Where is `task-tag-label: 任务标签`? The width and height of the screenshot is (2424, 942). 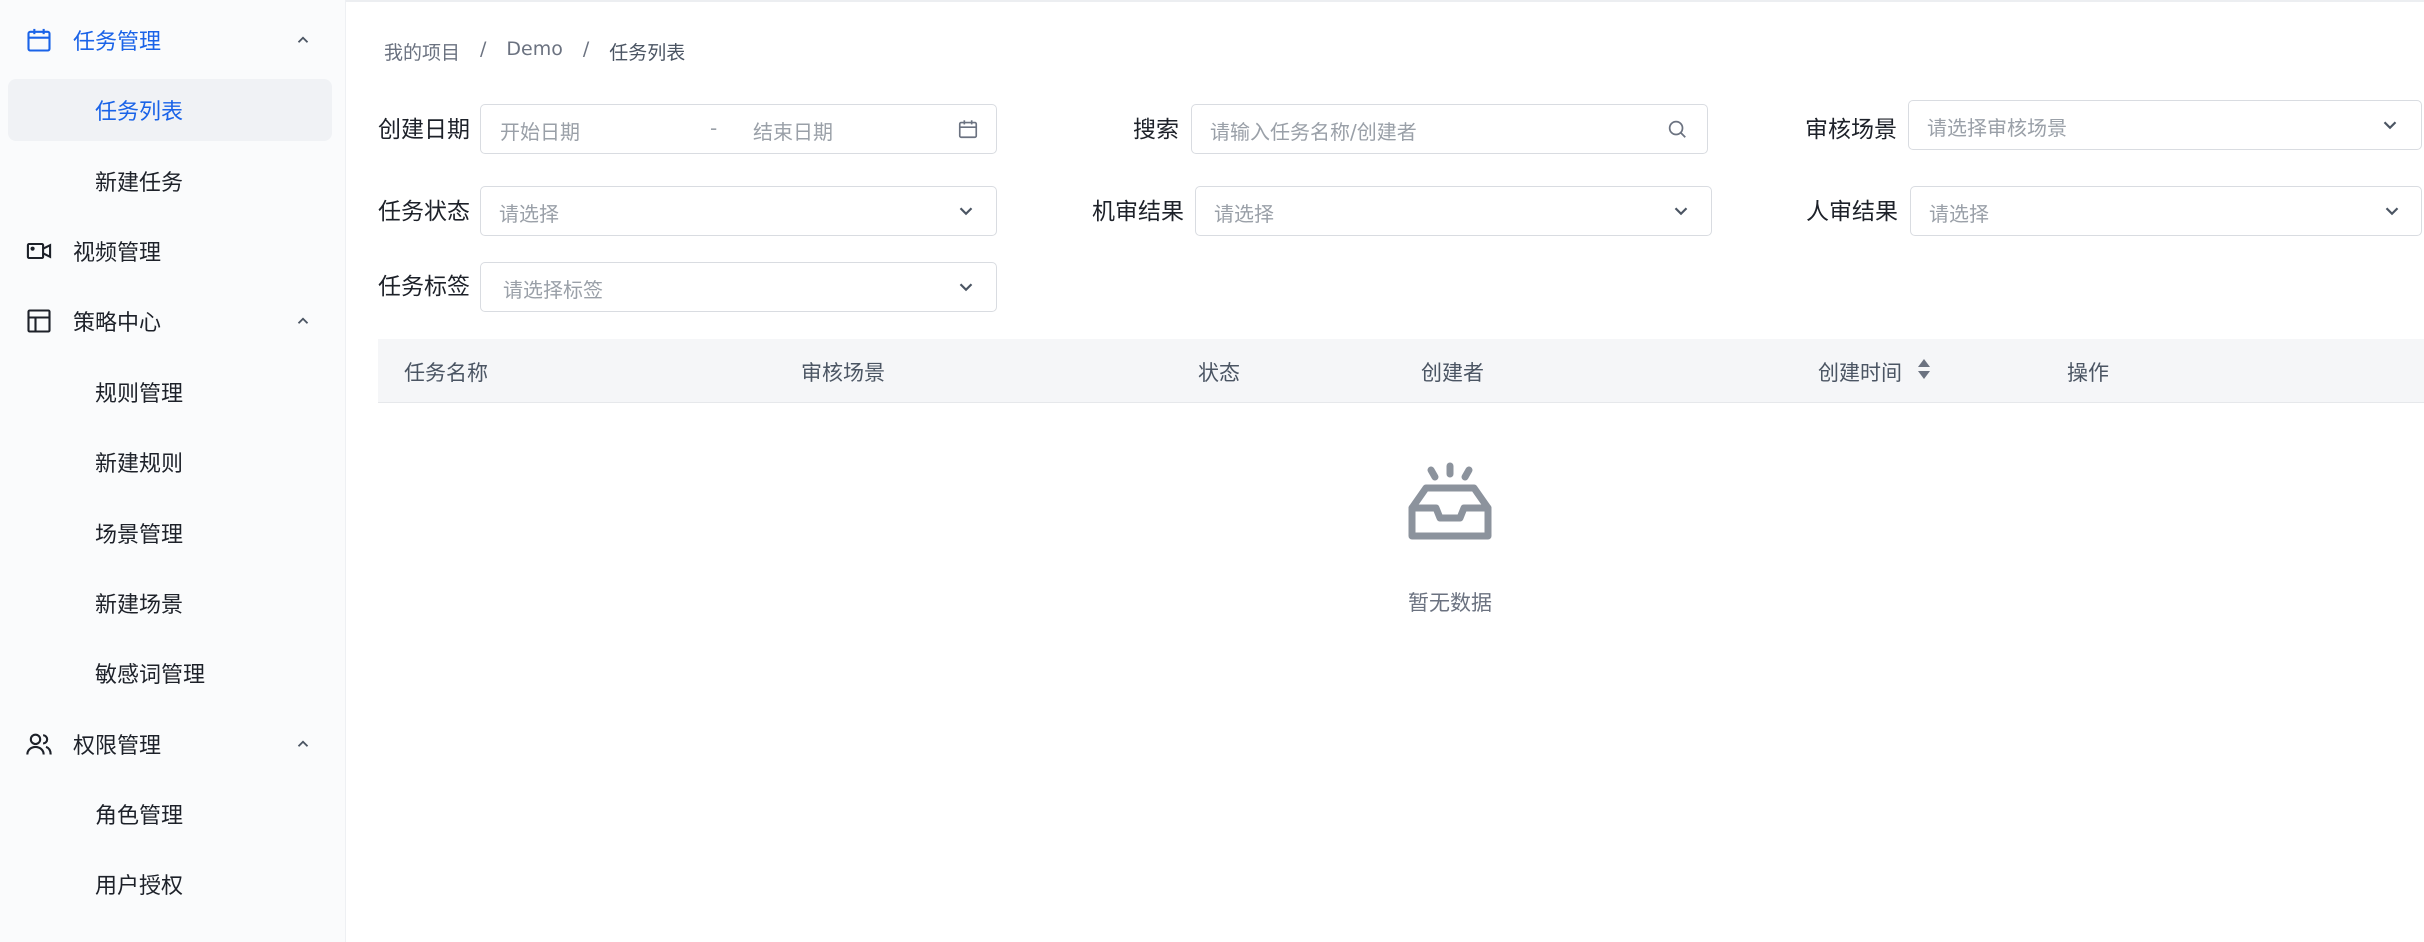 task-tag-label: 任务标签 is located at coordinates (424, 287).